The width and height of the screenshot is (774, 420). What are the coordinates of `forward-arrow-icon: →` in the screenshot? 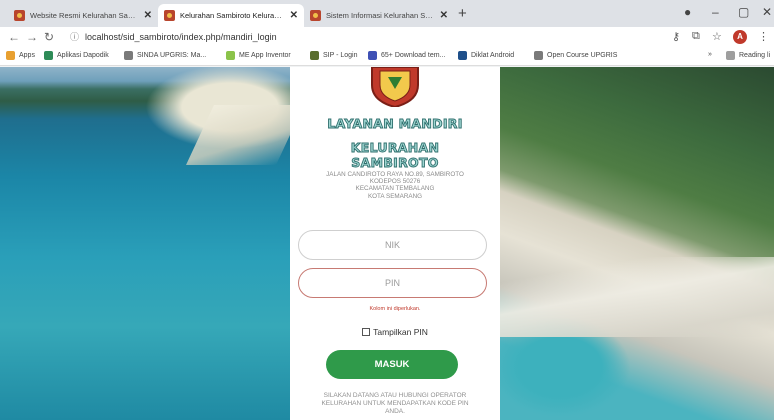 It's located at (32, 37).